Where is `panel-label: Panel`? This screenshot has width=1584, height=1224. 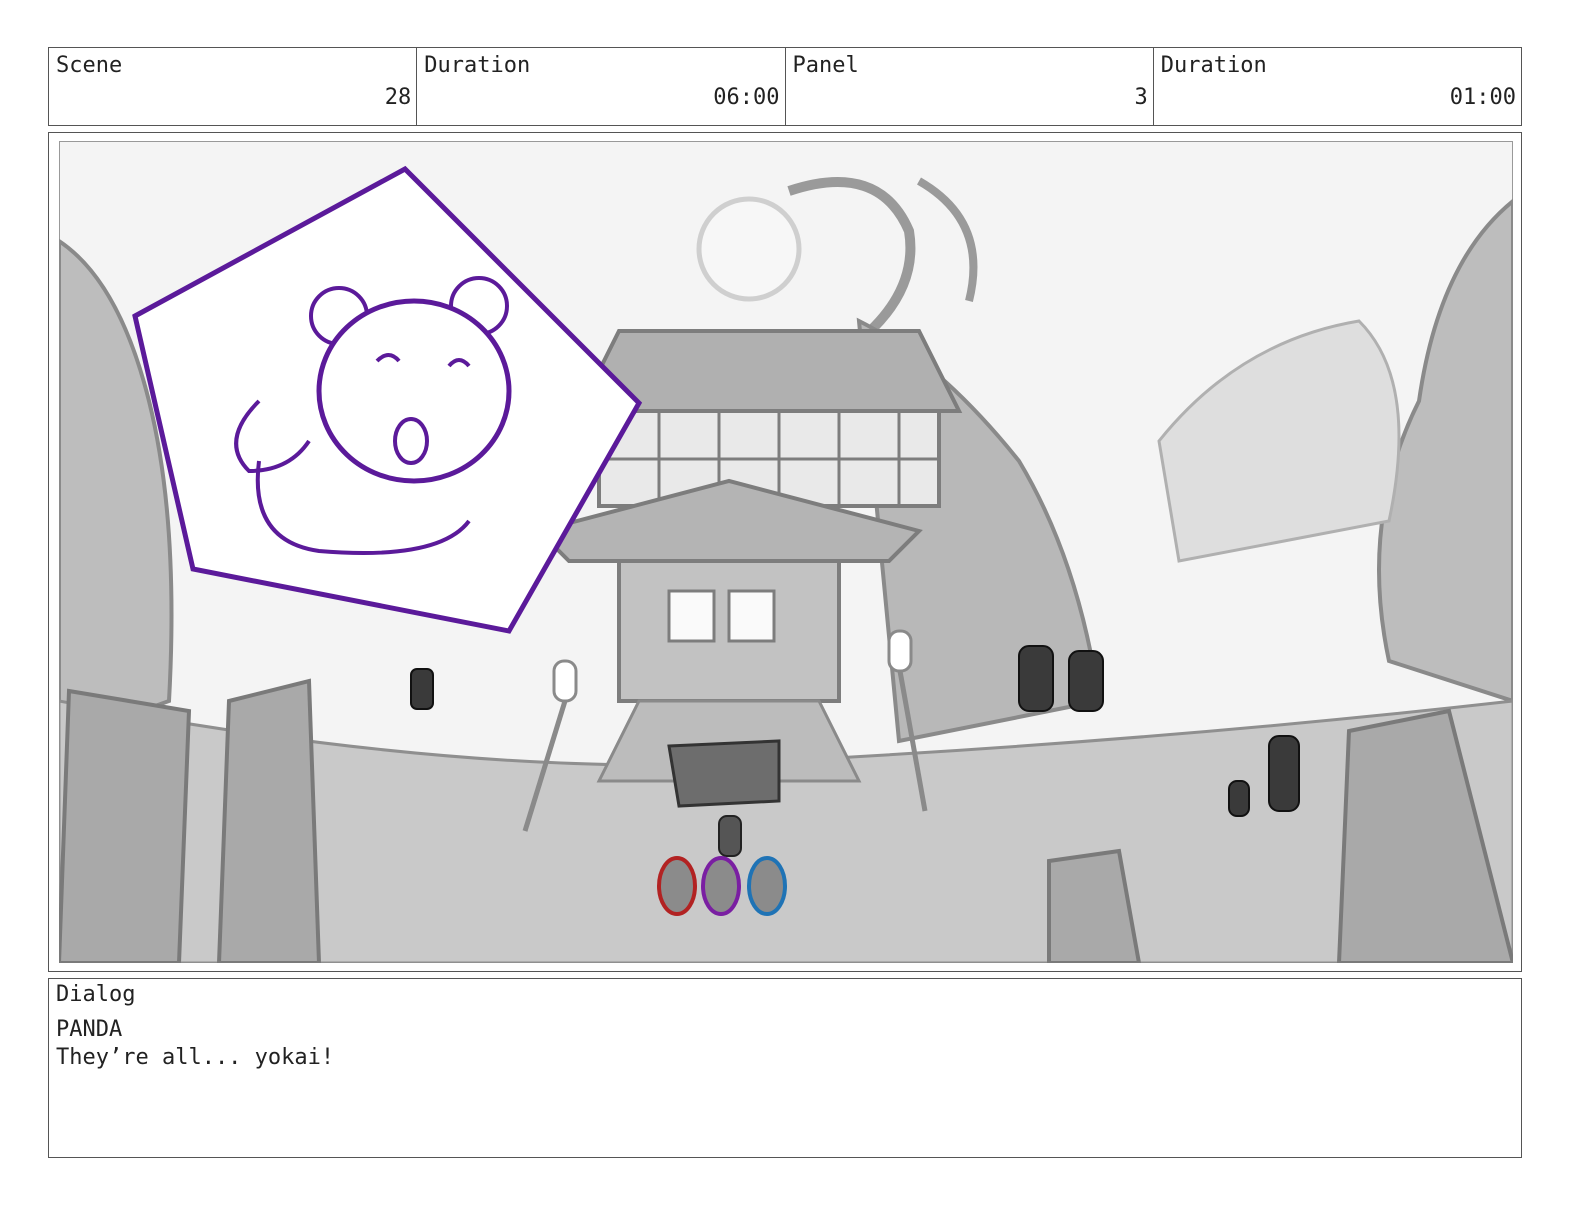
panel-label: Panel is located at coordinates (825, 65).